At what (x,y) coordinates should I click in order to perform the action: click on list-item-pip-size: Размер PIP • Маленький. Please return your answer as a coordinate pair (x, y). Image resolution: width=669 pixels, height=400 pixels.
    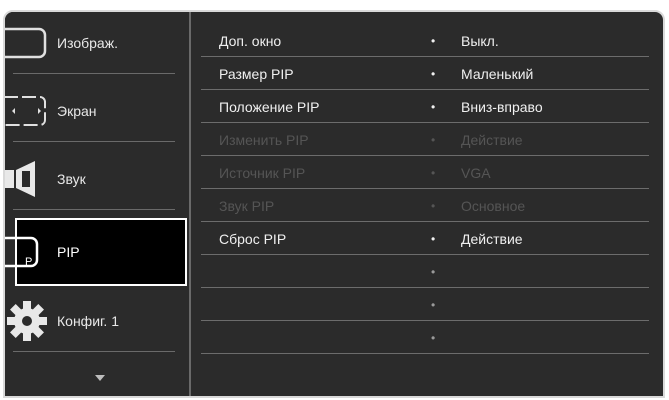
    Looking at the image, I should click on (427, 73).